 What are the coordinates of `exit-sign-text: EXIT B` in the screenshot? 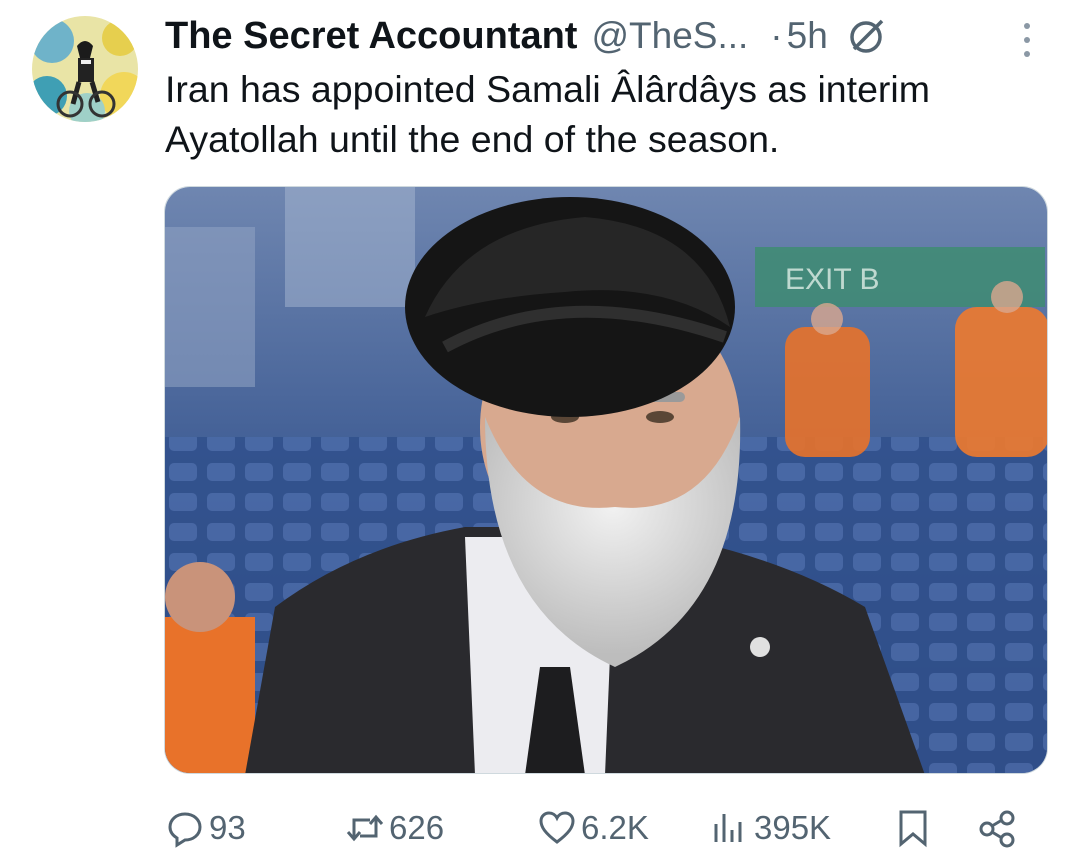 It's located at (832, 279).